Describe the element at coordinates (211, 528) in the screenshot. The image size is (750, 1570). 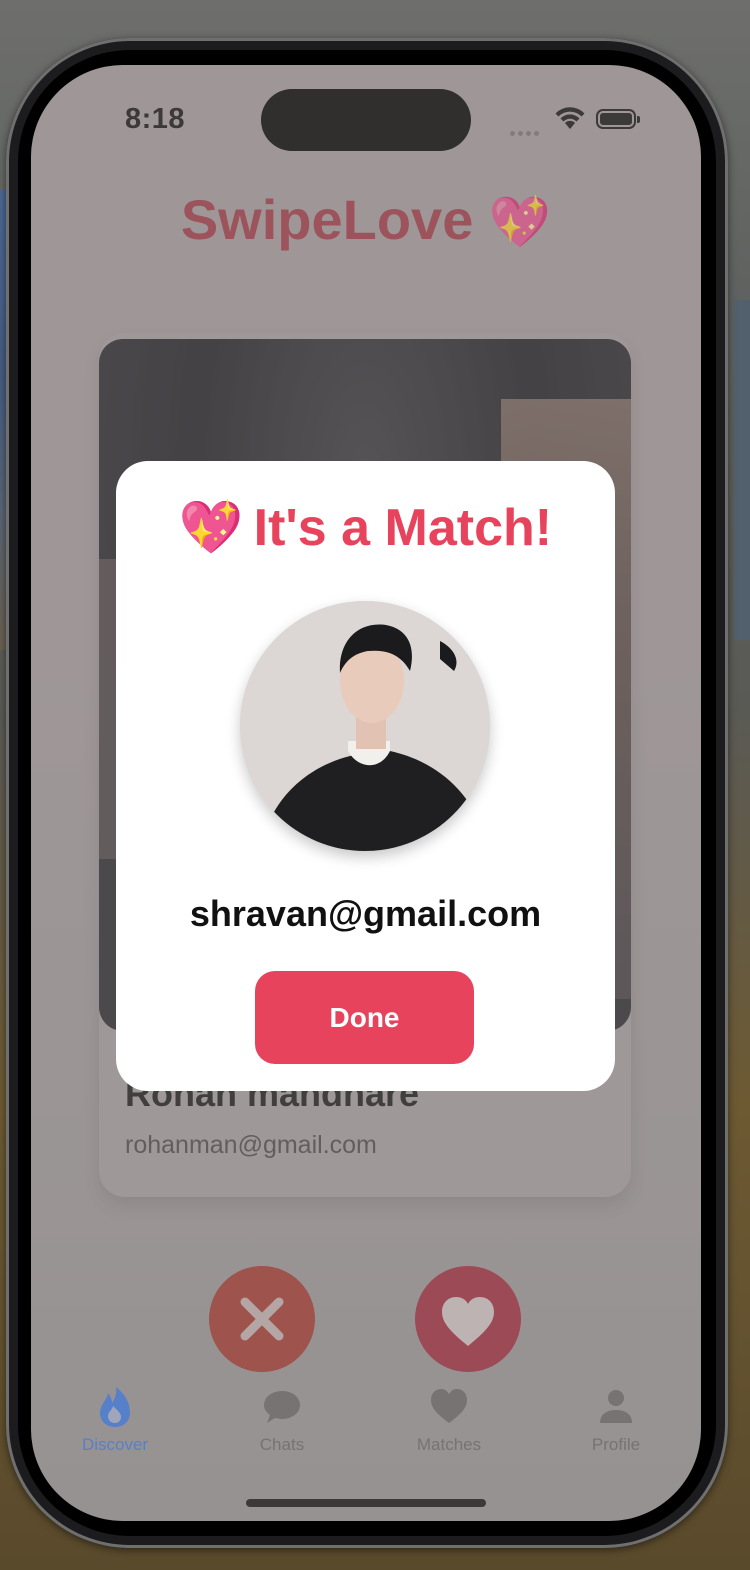
I see `sparkling-heart-icon: 💖` at that location.